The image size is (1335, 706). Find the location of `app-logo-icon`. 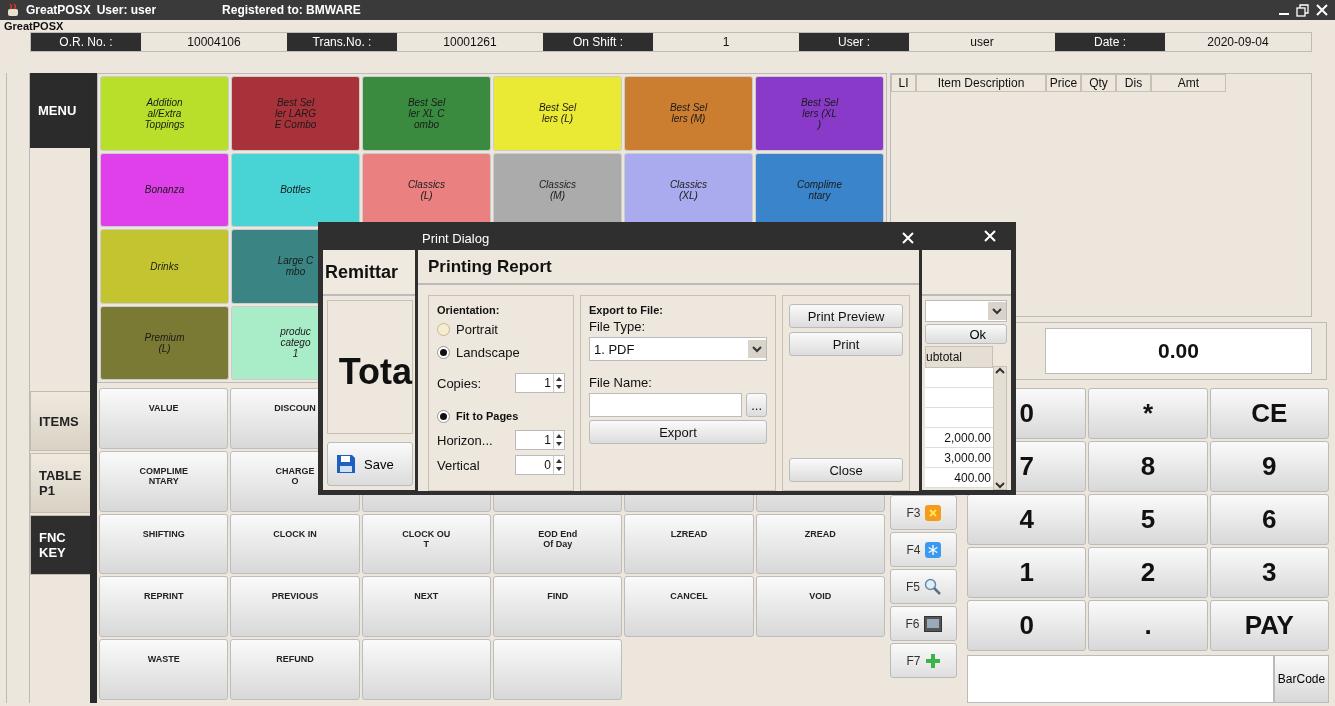

app-logo-icon is located at coordinates (13, 10).